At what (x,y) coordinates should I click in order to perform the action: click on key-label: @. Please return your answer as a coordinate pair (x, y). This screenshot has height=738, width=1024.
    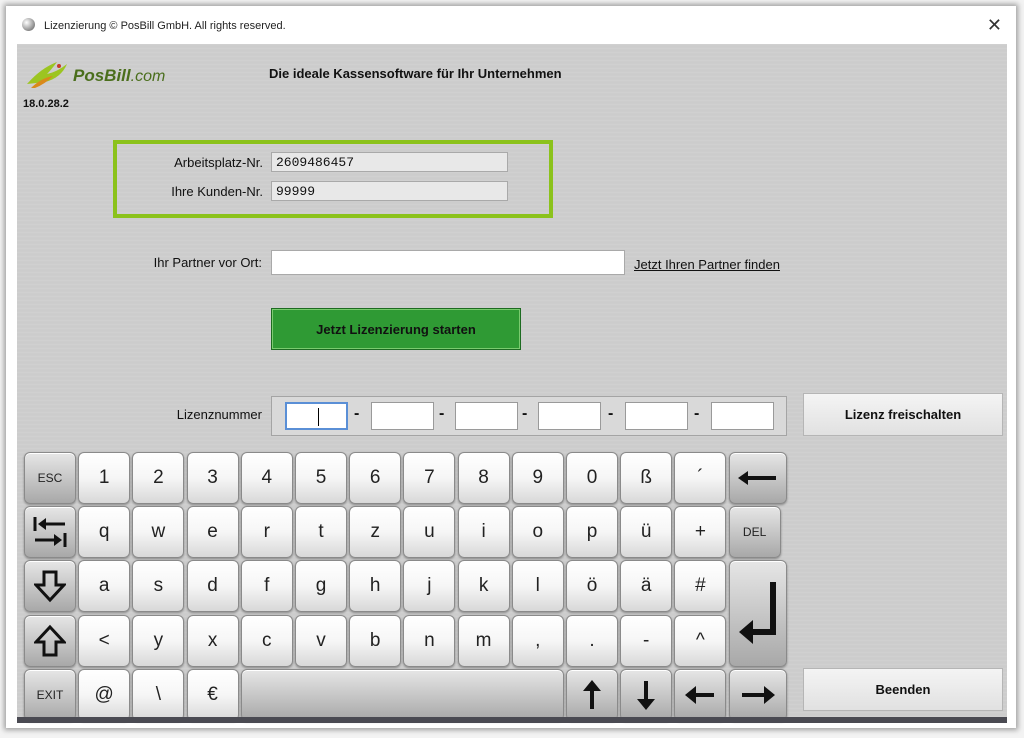
    Looking at the image, I should click on (104, 694).